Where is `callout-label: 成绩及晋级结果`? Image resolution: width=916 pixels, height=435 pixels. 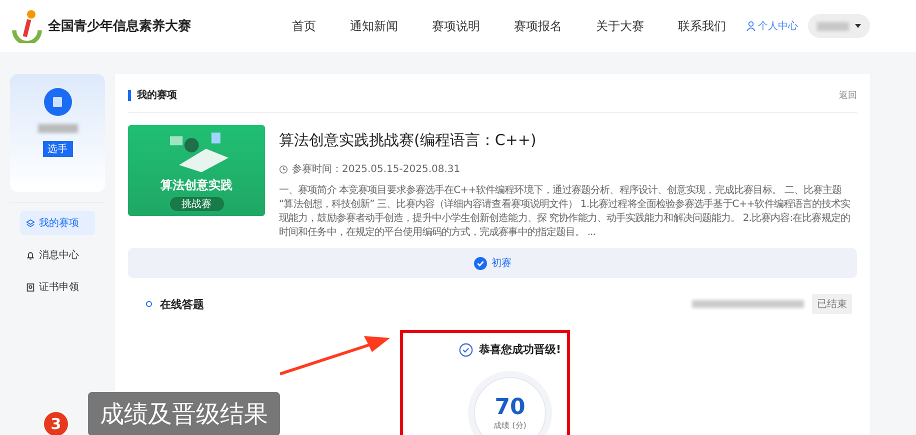
callout-label: 成绩及晋级结果 is located at coordinates (184, 413).